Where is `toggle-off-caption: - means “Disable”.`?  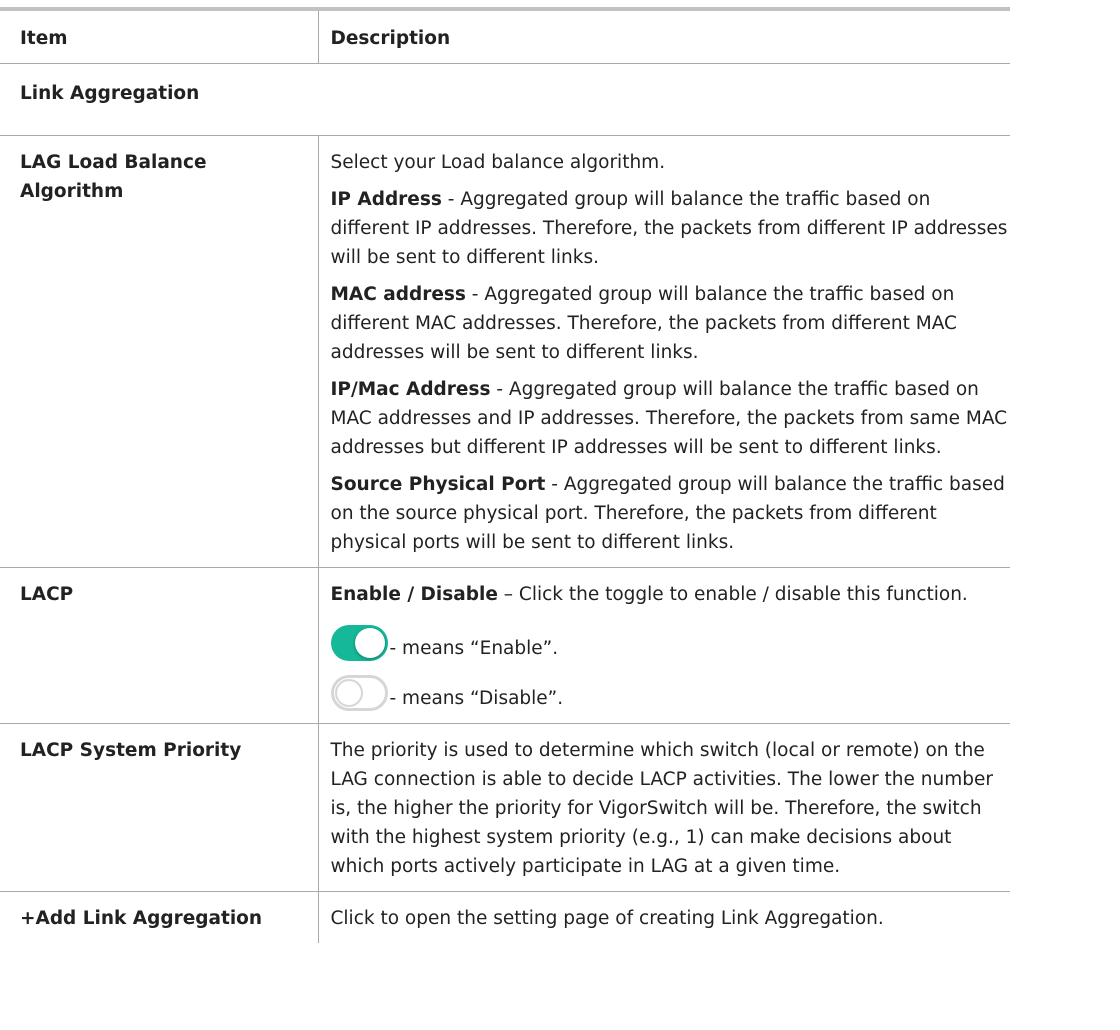
toggle-off-caption: - means “Disable”. is located at coordinates (476, 698).